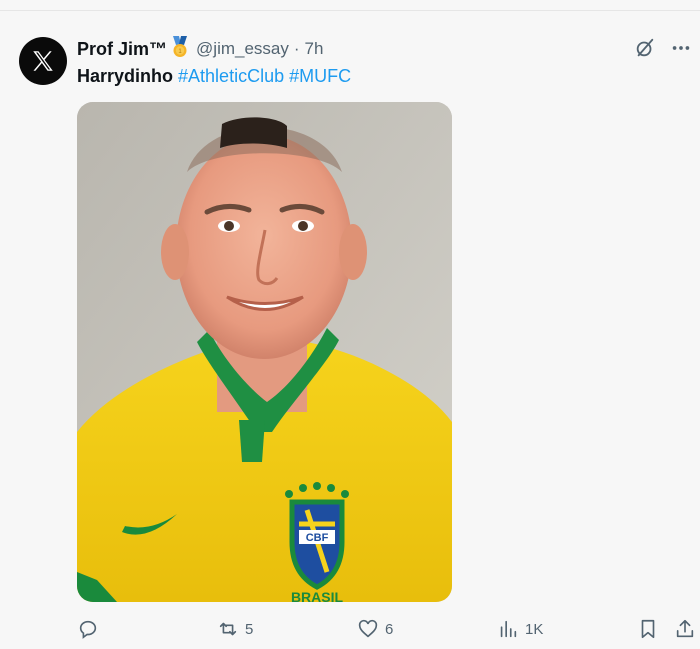 The height and width of the screenshot is (649, 700). I want to click on avatar, so click(43, 61).